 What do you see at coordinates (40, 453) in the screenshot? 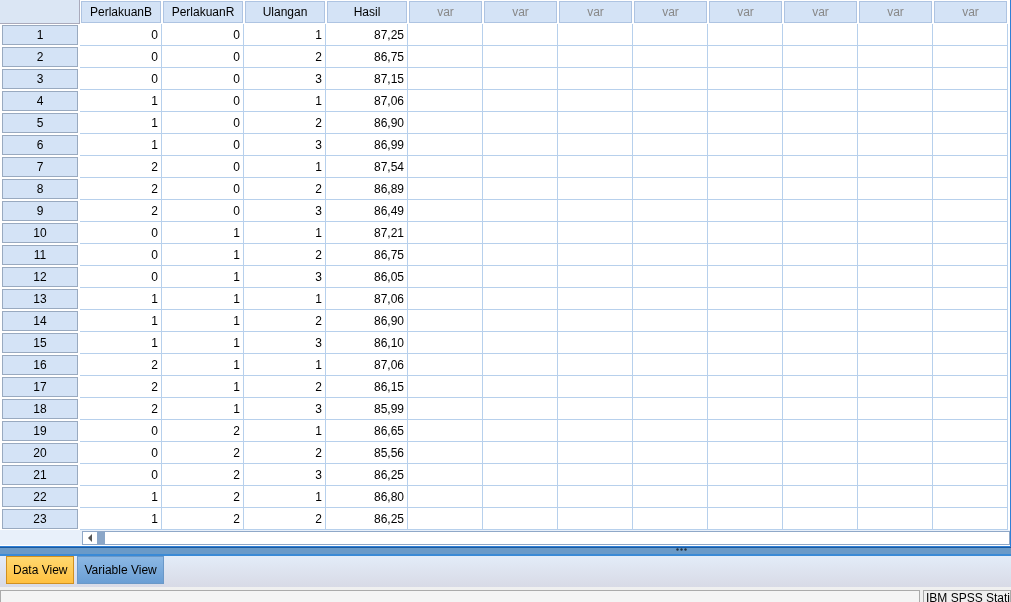
I see `row-header: 20` at bounding box center [40, 453].